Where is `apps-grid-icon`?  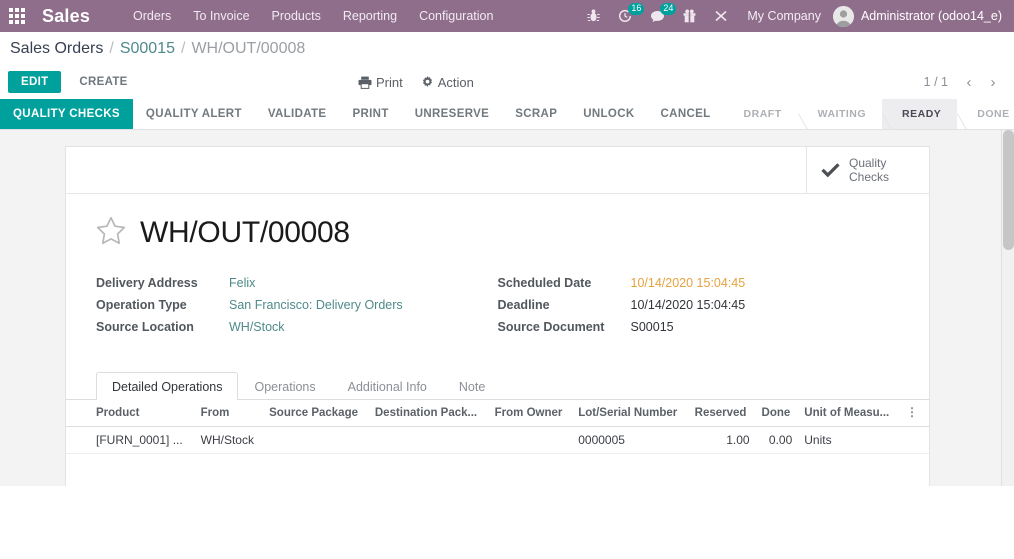
apps-grid-icon is located at coordinates (17, 16).